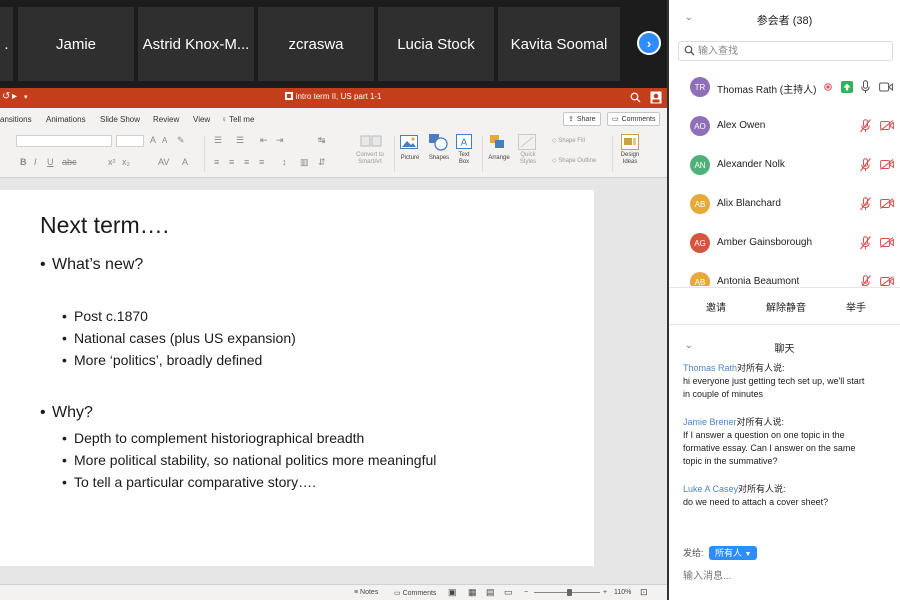 The width and height of the screenshot is (900, 600). What do you see at coordinates (710, 422) in the screenshot?
I see `chat-sender: Jamie Brener` at bounding box center [710, 422].